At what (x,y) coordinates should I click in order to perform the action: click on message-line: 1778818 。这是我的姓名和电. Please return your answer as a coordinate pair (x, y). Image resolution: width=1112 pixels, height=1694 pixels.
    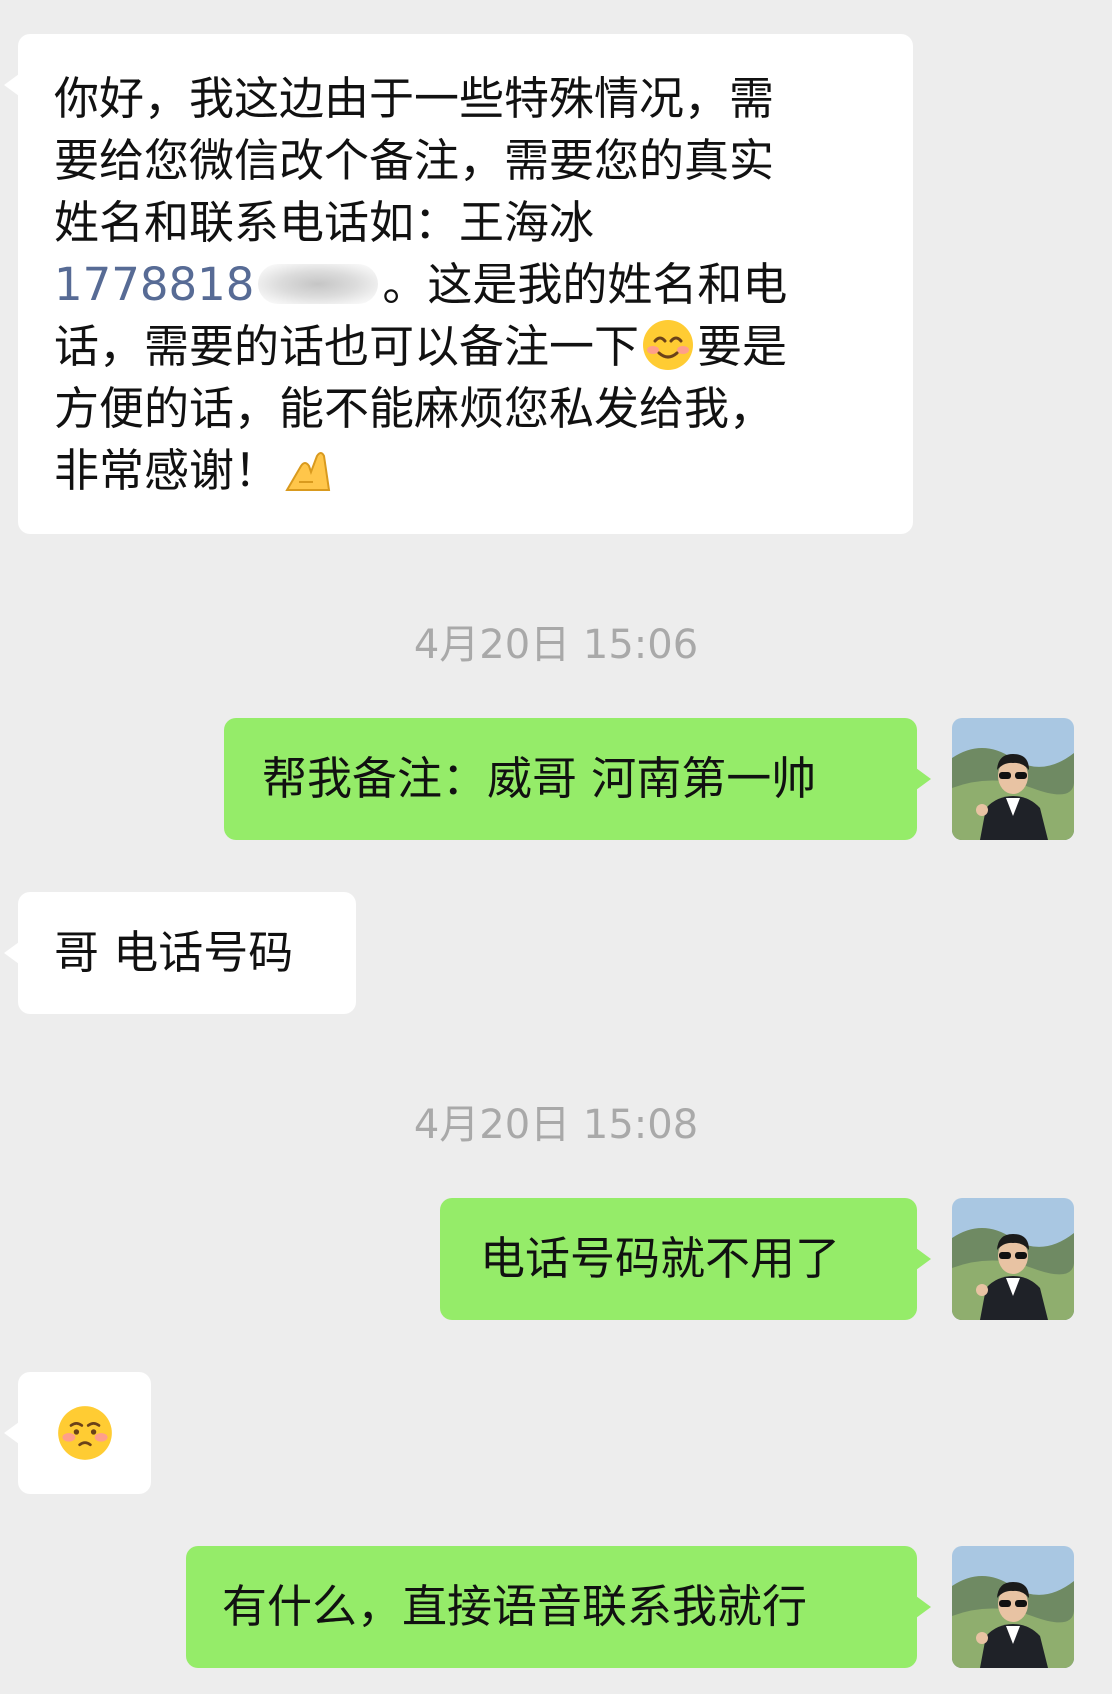
    Looking at the image, I should click on (483, 285).